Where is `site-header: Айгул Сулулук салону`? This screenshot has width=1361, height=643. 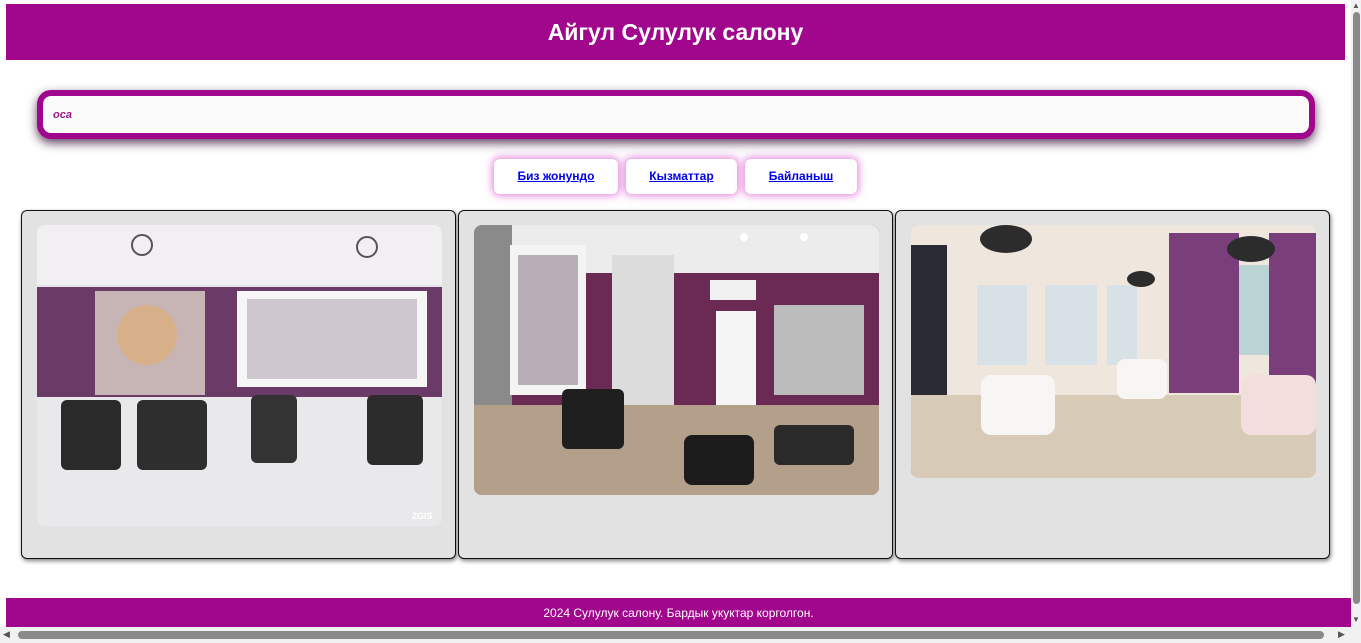
site-header: Айгул Сулулук салону is located at coordinates (675, 32).